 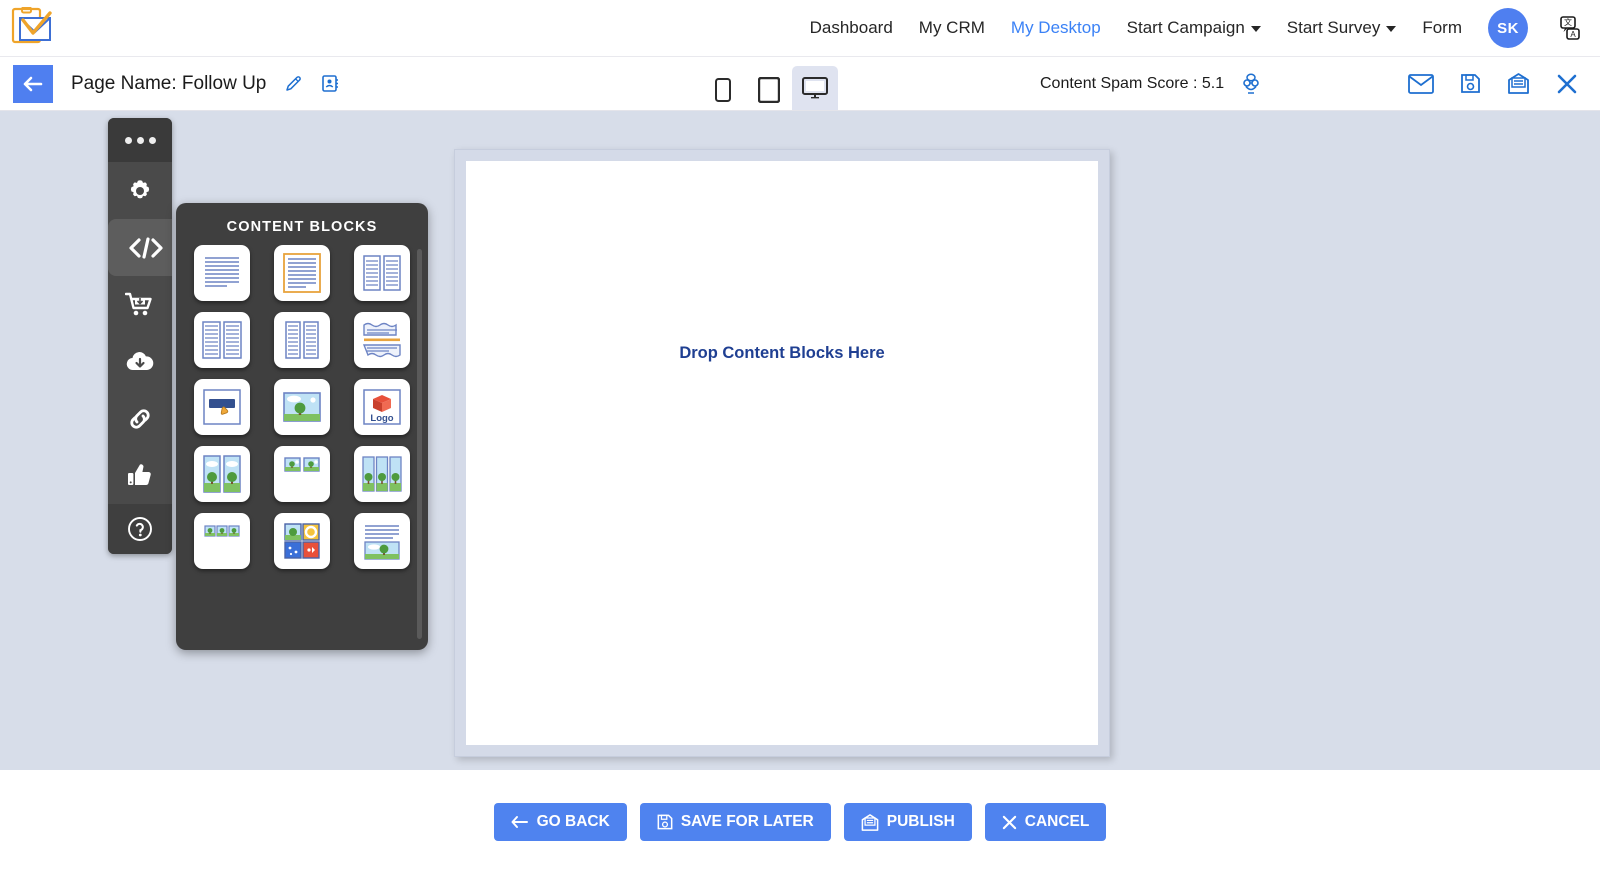 I want to click on translate-icon: 文 A, so click(x=1569, y=28).